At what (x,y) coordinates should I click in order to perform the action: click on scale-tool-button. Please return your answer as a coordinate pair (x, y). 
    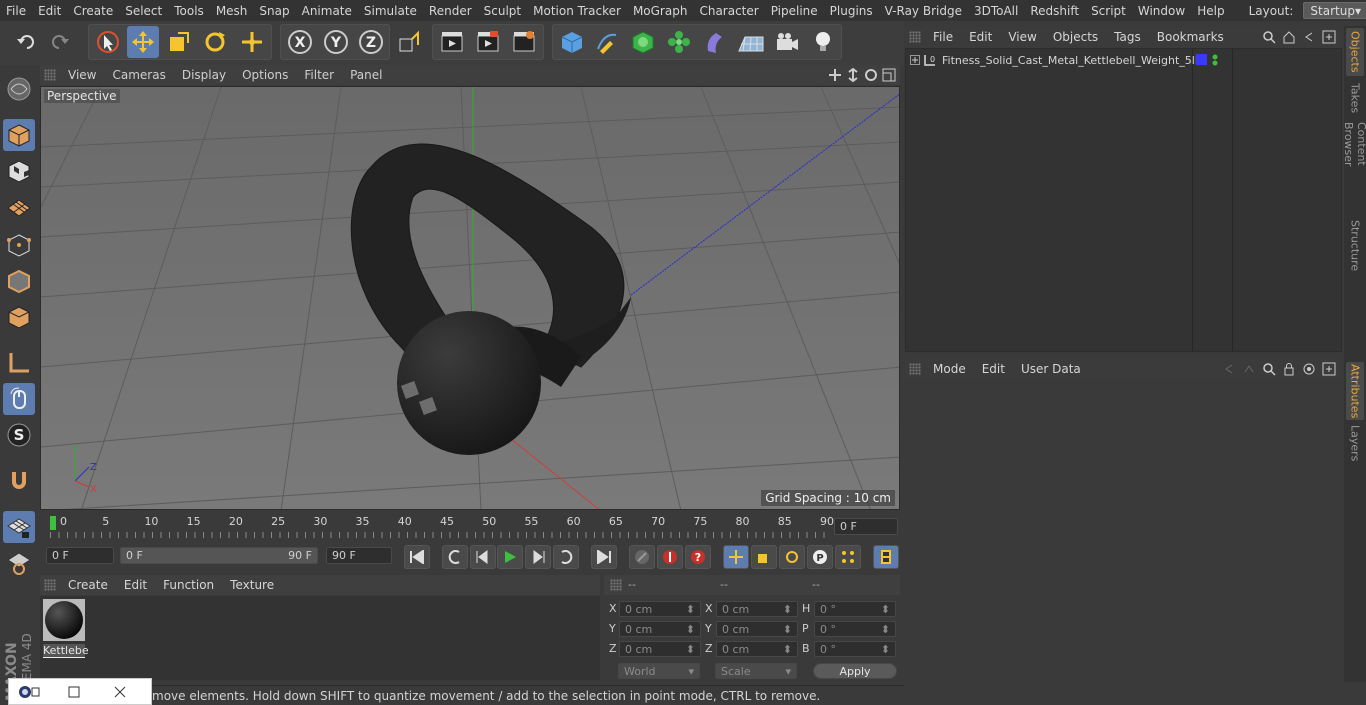
    Looking at the image, I should click on (179, 42).